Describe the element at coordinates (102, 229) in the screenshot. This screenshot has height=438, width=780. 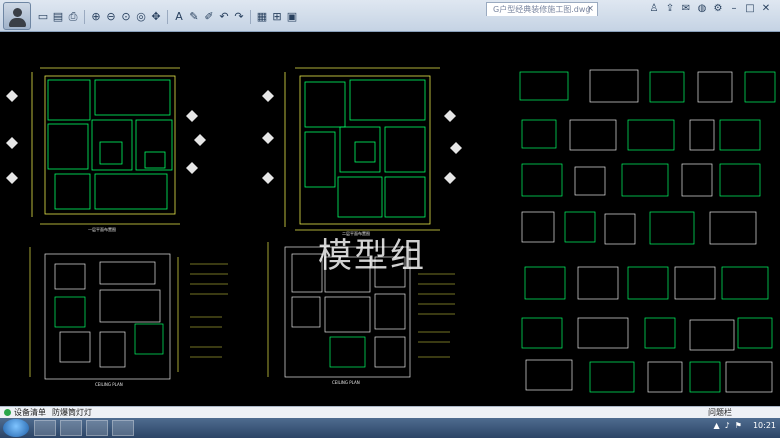
I see `plan-title-1: 一层平面布置图` at that location.